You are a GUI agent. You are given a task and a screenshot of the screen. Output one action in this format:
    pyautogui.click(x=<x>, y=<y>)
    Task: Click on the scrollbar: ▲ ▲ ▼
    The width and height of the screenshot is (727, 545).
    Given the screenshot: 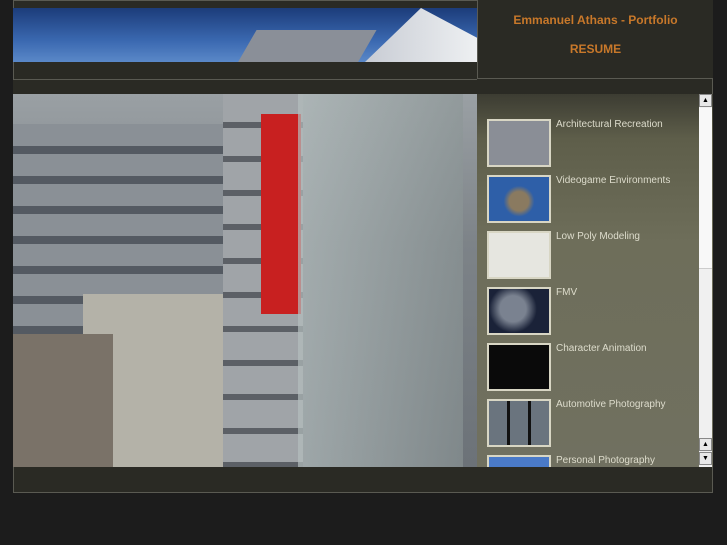 What is the action you would take?
    pyautogui.click(x=705, y=280)
    